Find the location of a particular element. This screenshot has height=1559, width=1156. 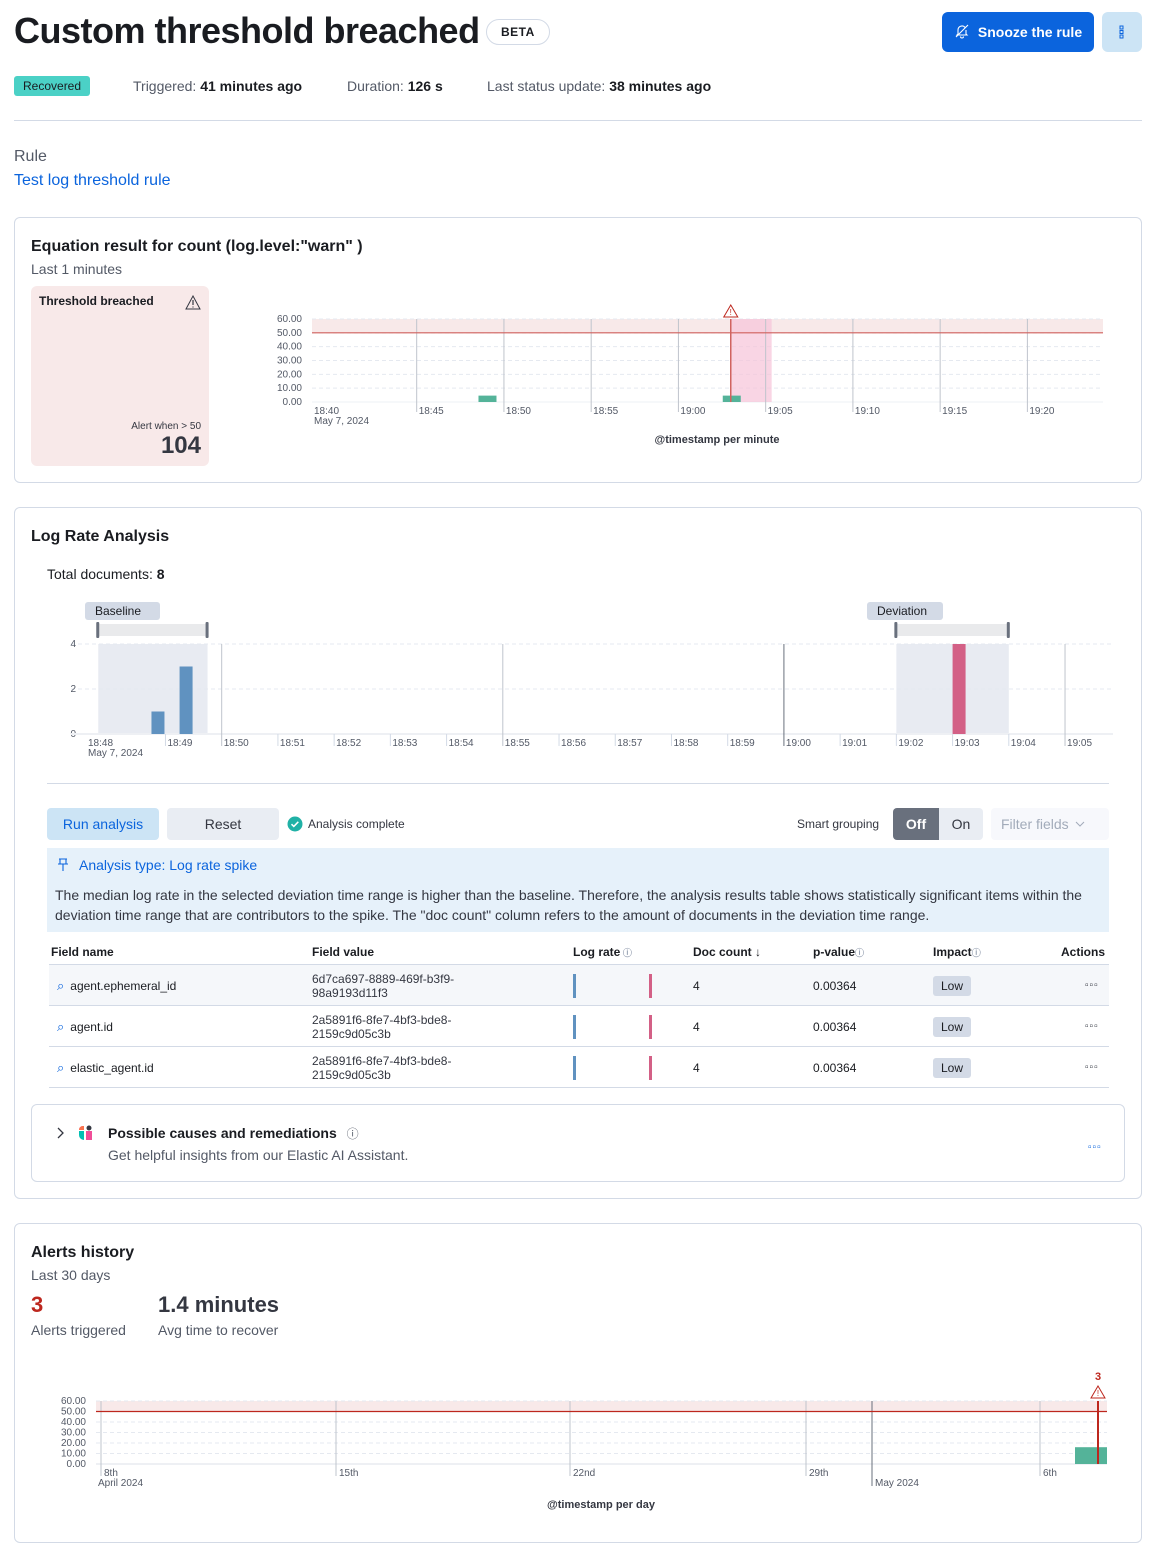

x-tick-label: 18:49 is located at coordinates (179, 743).